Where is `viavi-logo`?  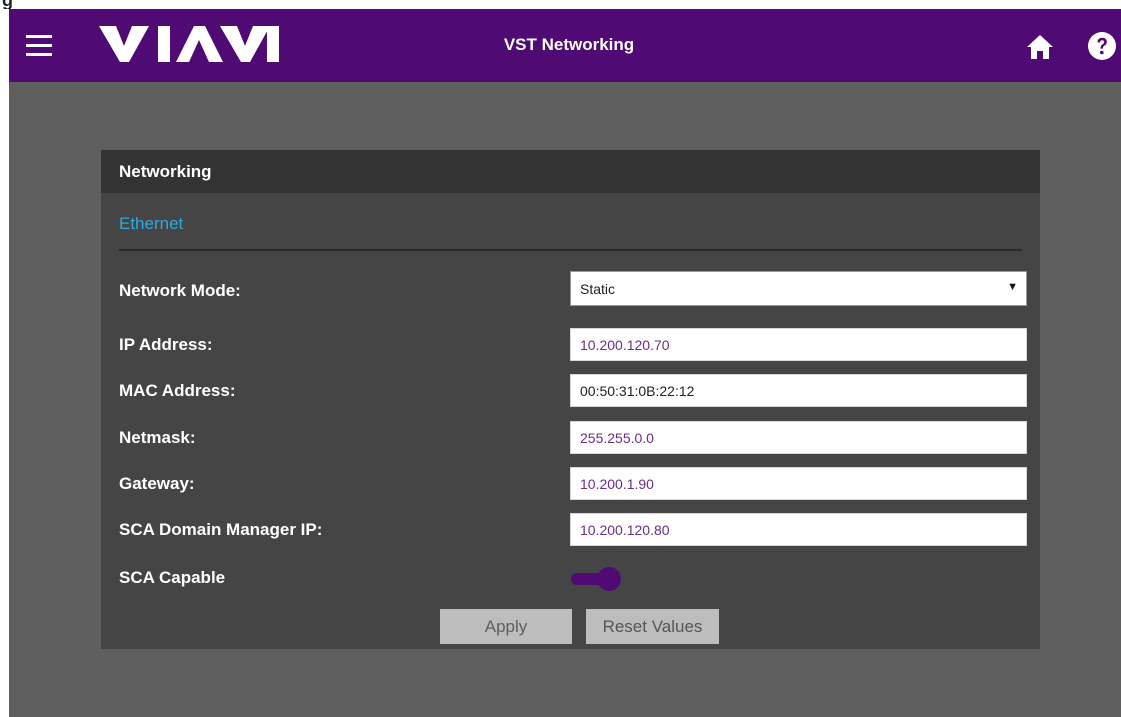
viavi-logo is located at coordinates (189, 44).